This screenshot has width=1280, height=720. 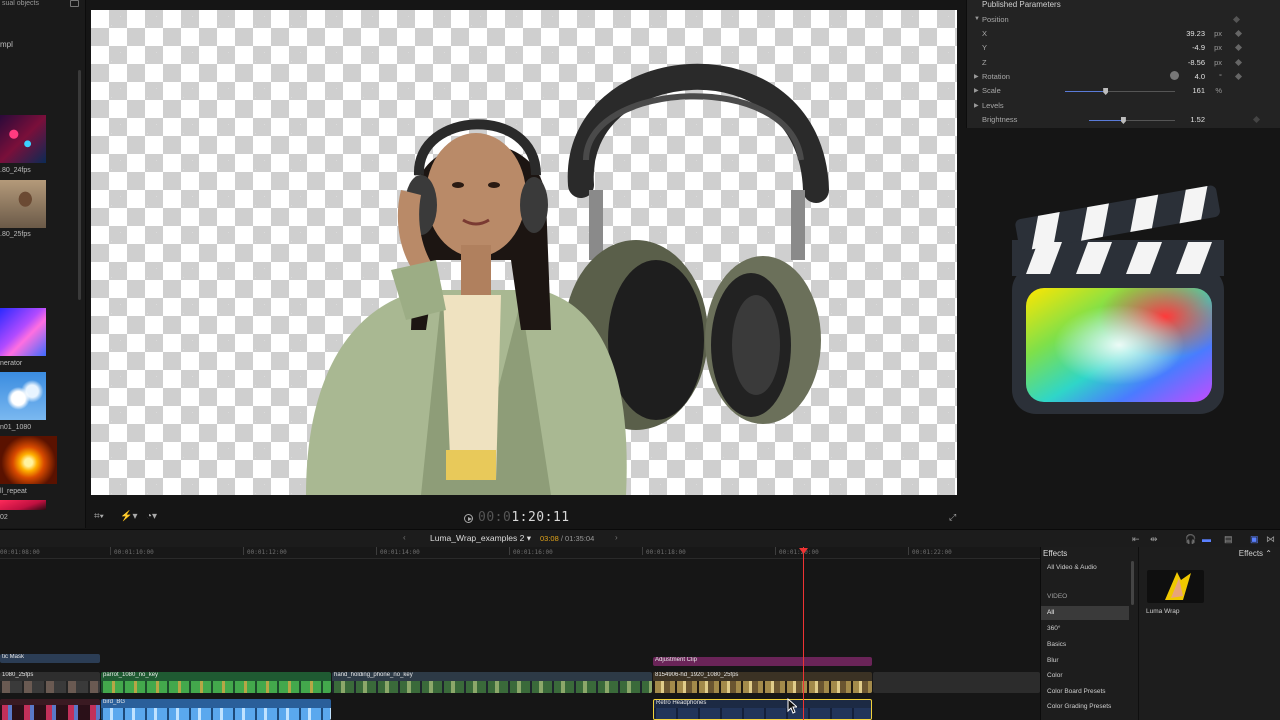 I want to click on param-row-position: ▼ Position, so click(x=1123, y=21).